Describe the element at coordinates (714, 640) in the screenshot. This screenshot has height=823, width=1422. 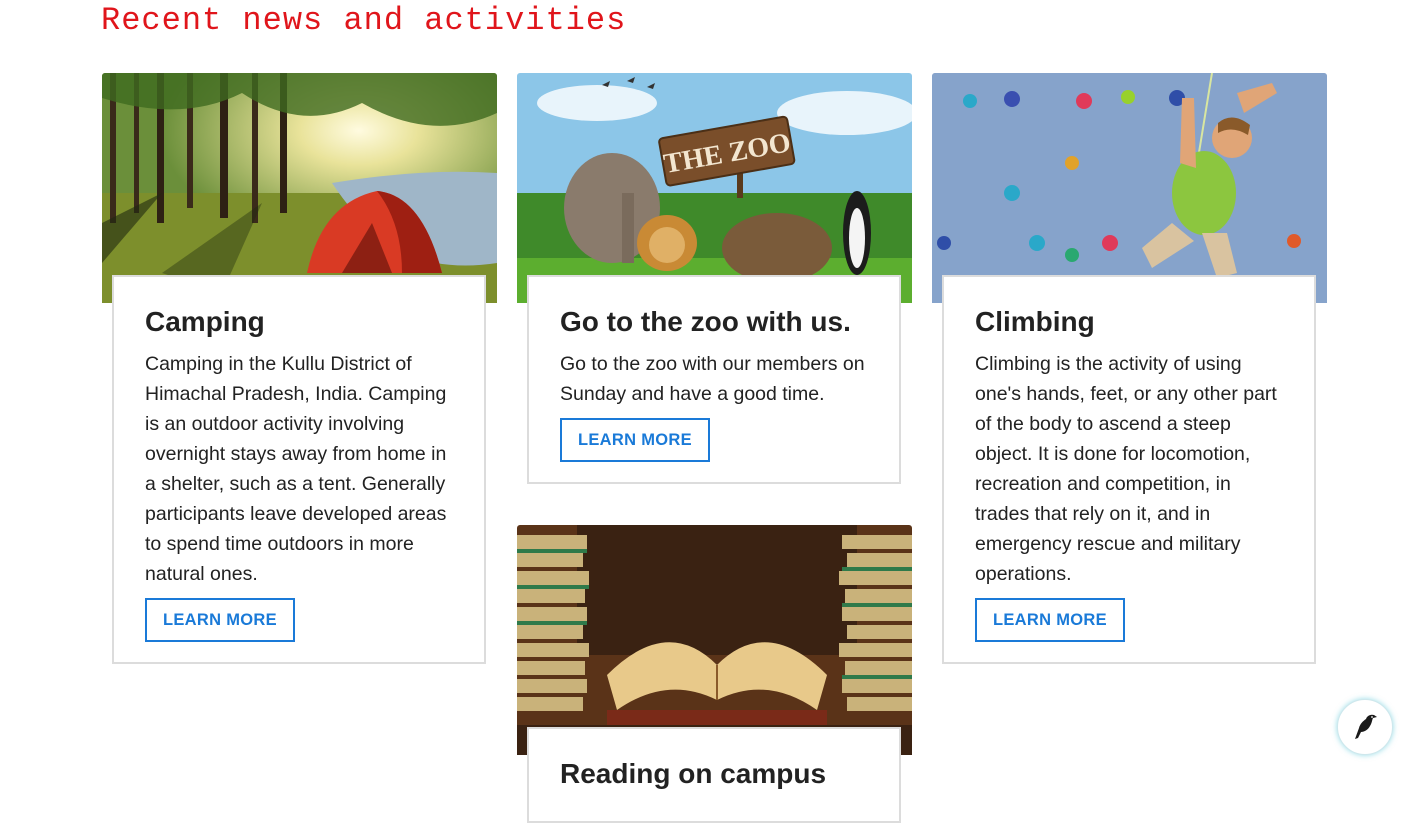
I see `books-image` at that location.